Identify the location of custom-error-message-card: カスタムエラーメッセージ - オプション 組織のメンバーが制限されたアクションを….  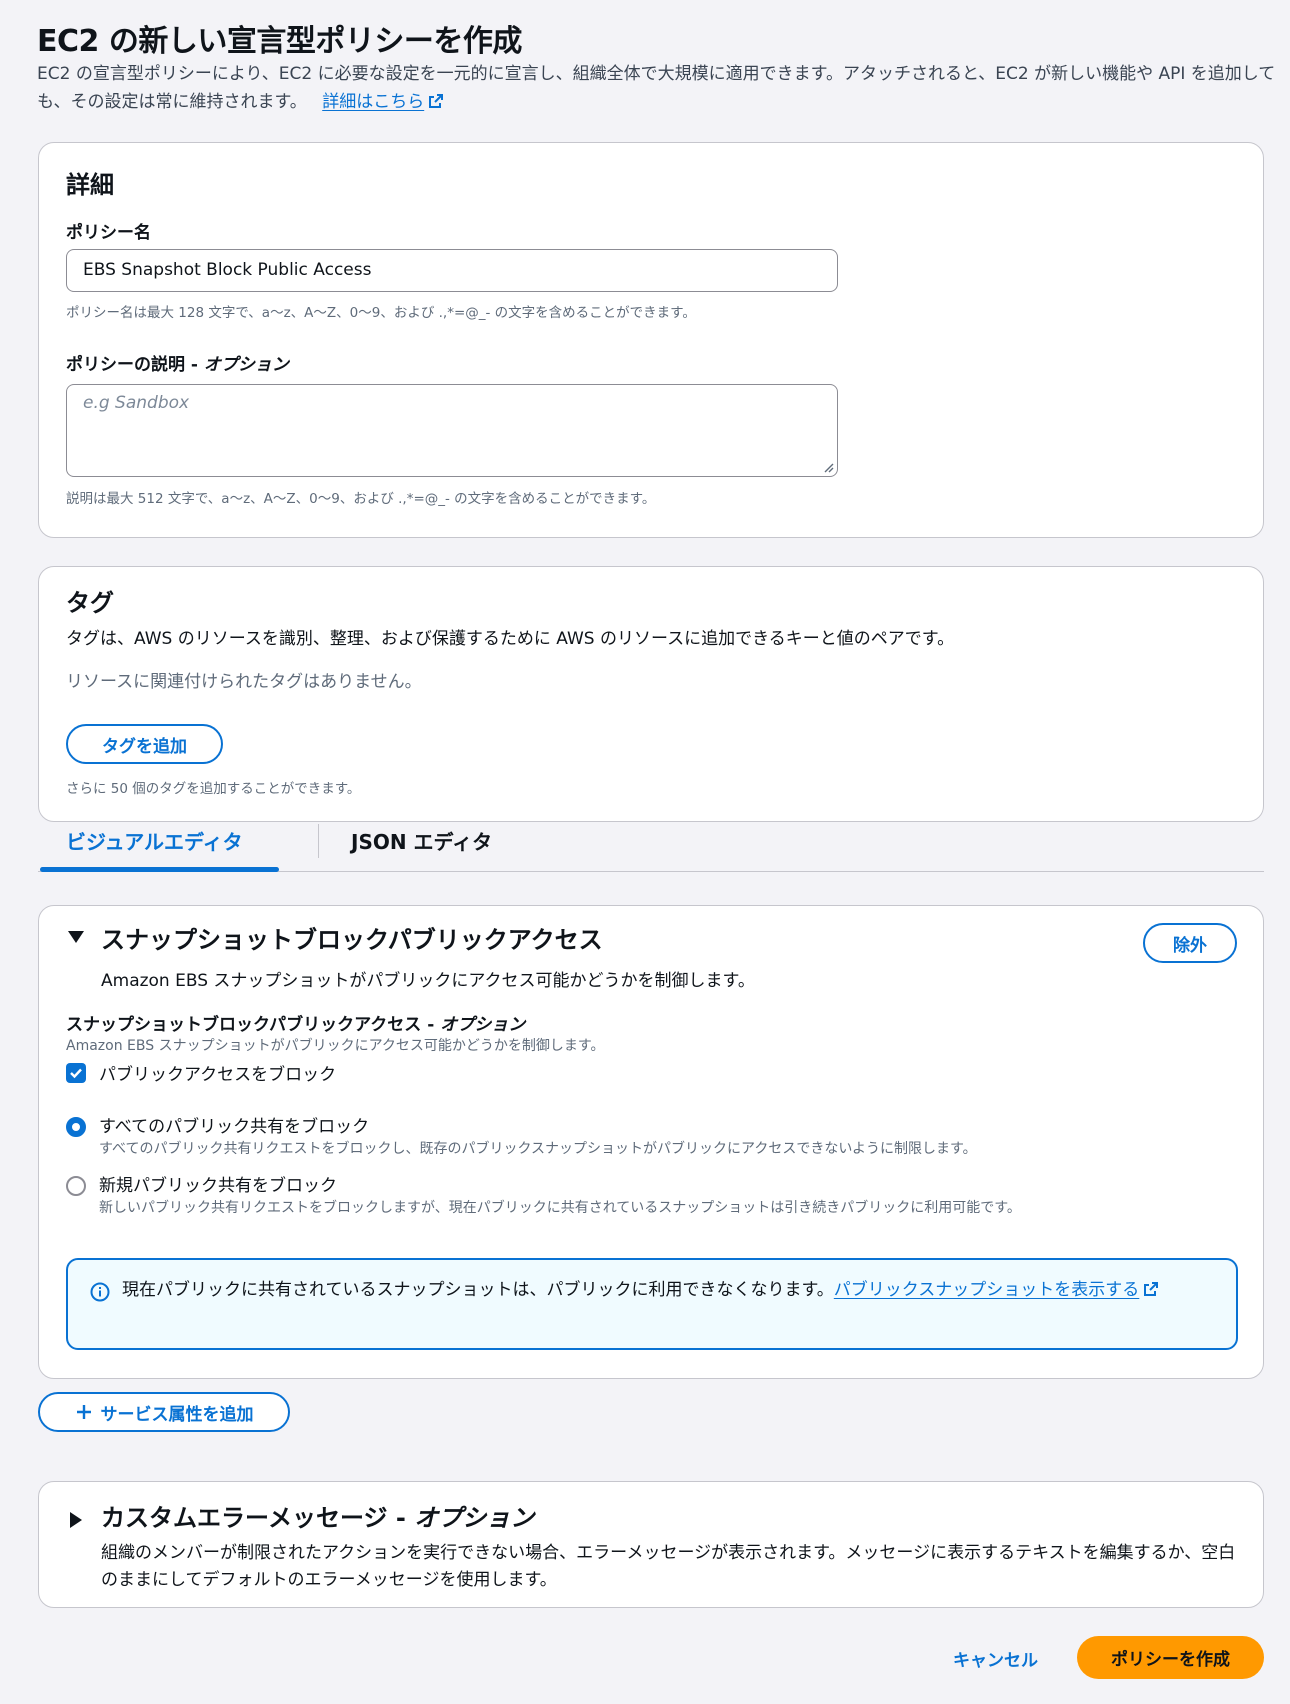
(651, 1544).